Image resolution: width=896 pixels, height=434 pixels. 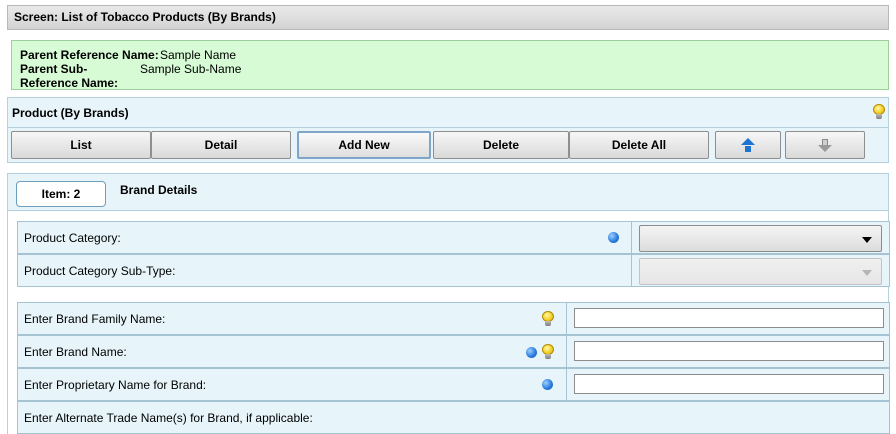 I want to click on proprietary-name-label: Enter Proprietary Name for Brand:, so click(x=115, y=385).